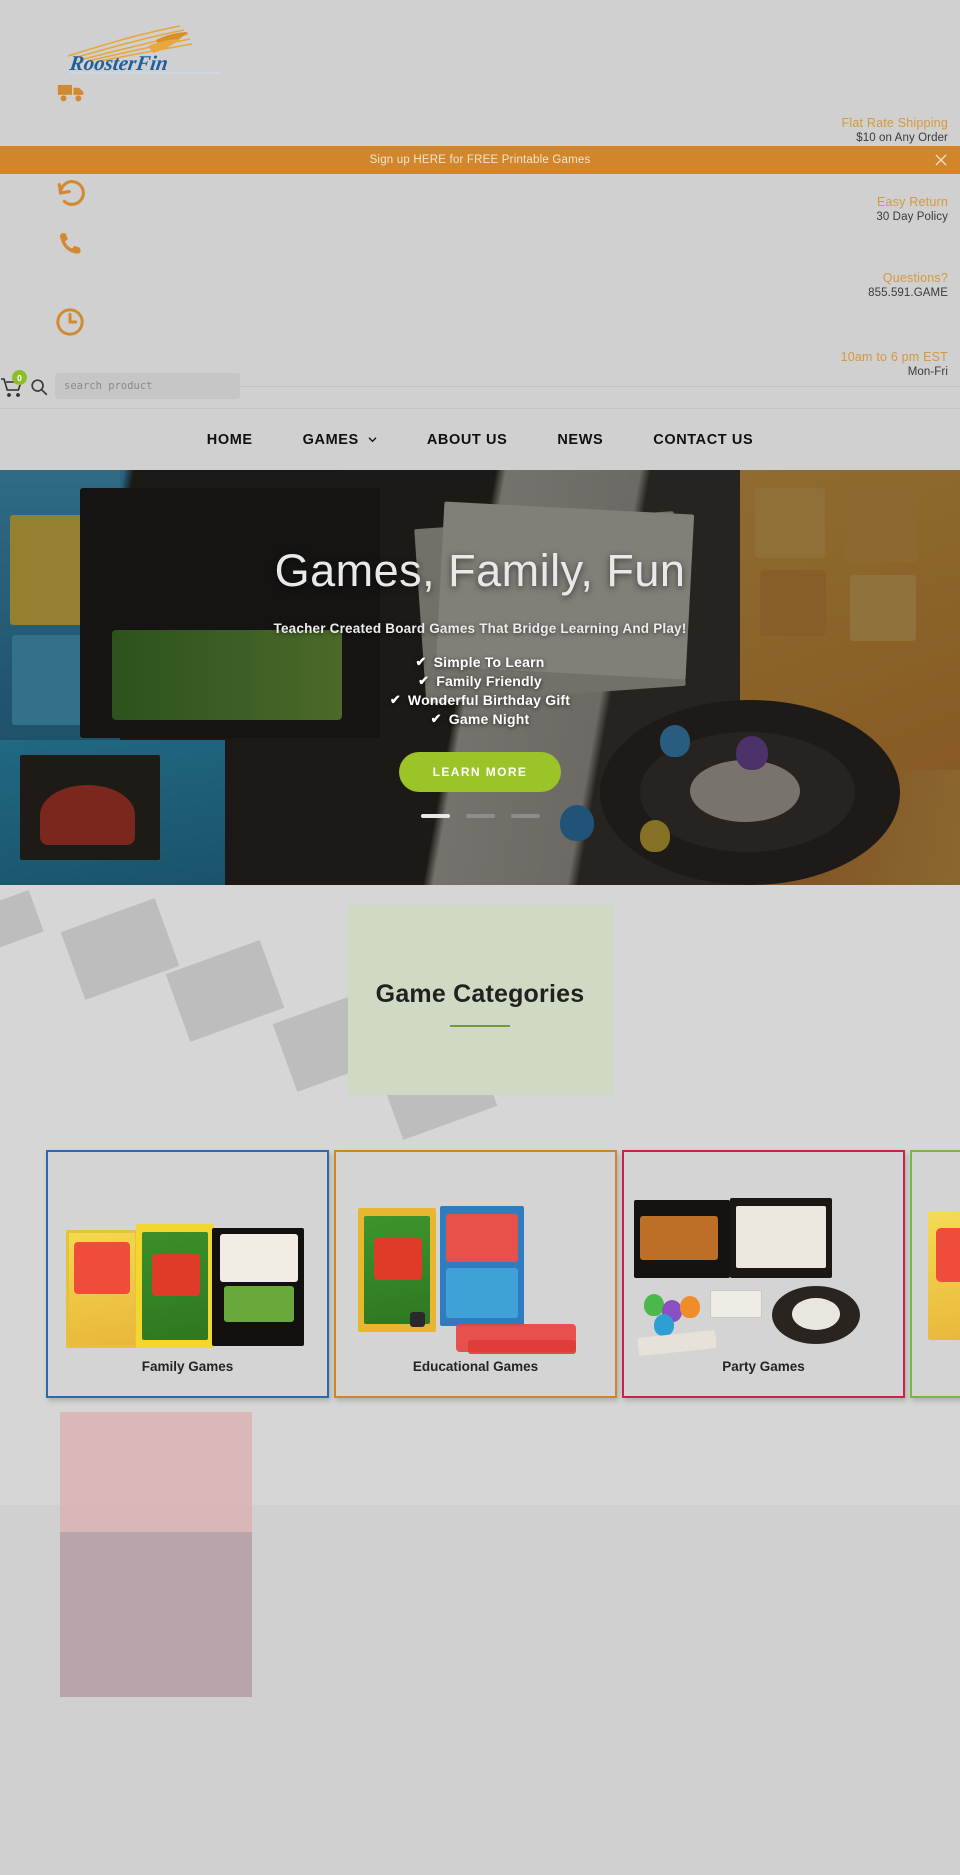  I want to click on utility-flat-rate-shipping: Flat Rate Shipping $10 on Any Order, so click(895, 130).